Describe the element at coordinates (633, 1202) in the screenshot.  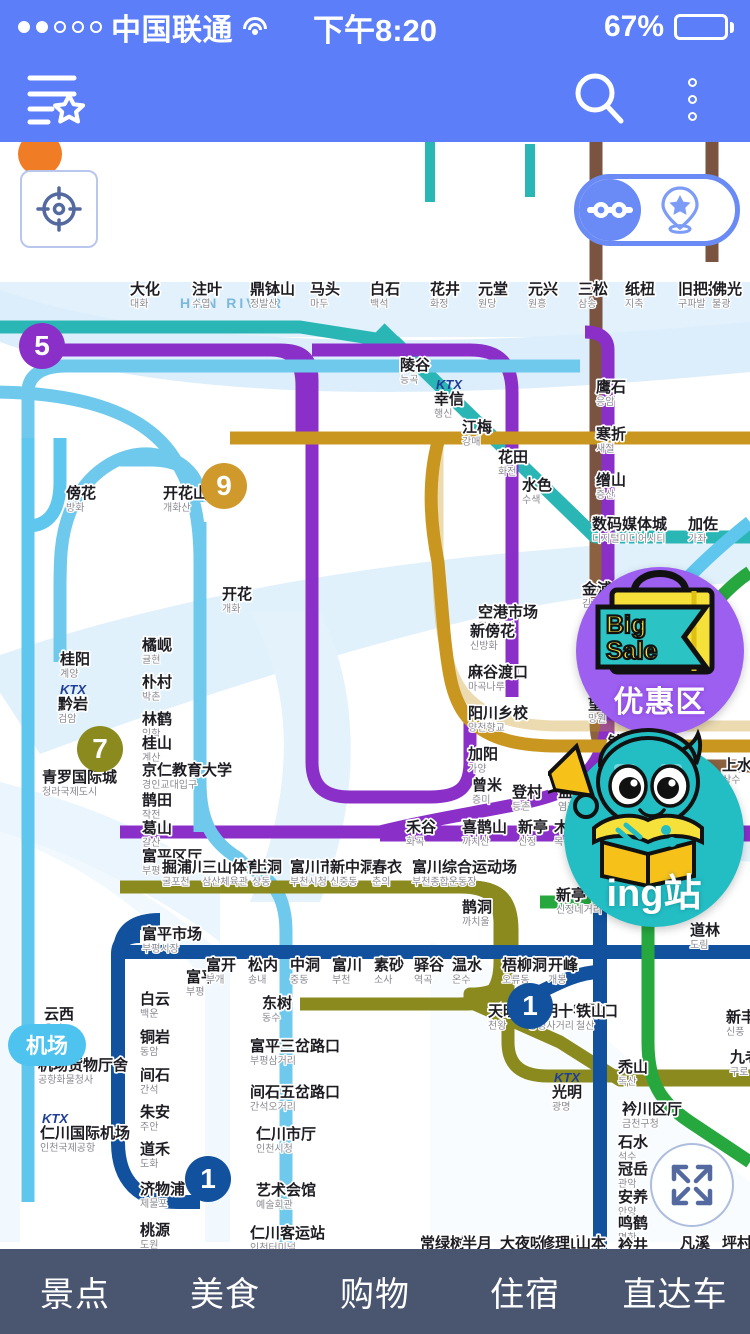
I see `station-label: 安养安养안양안양` at that location.